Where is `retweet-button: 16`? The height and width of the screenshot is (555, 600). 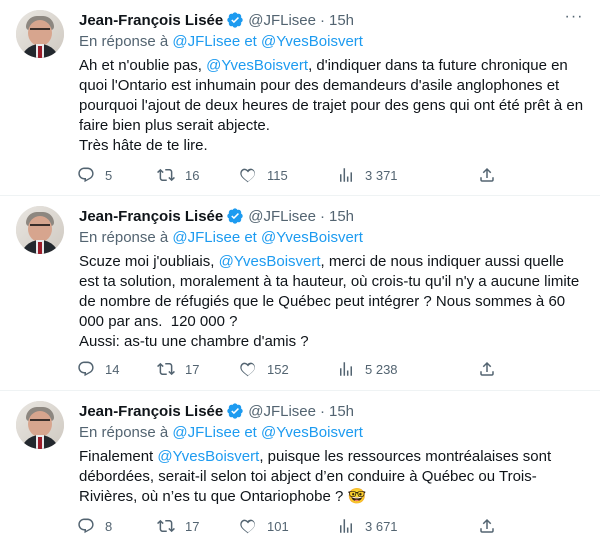
retweet-button: 16 is located at coordinates (178, 175).